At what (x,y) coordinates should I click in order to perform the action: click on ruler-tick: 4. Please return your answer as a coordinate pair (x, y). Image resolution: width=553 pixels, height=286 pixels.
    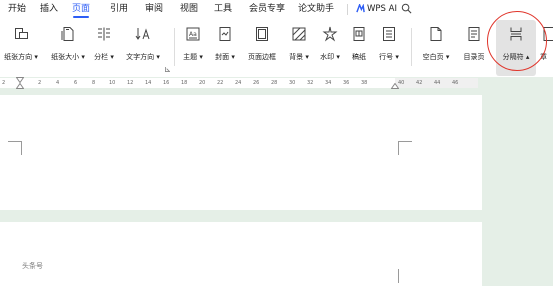
    Looking at the image, I should click on (58, 83).